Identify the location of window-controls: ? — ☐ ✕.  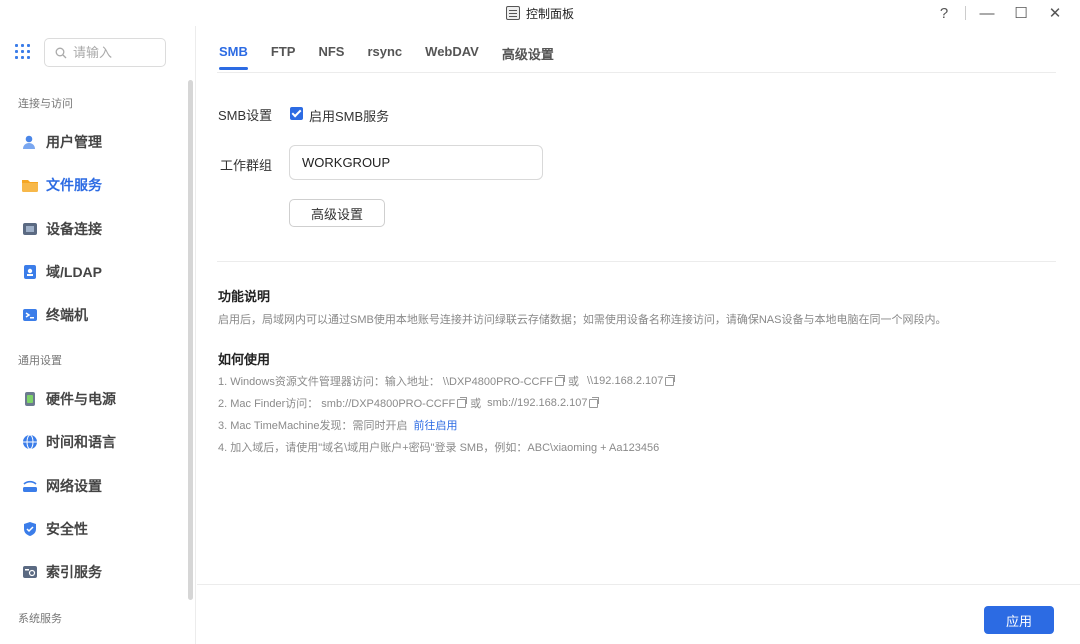
(999, 13).